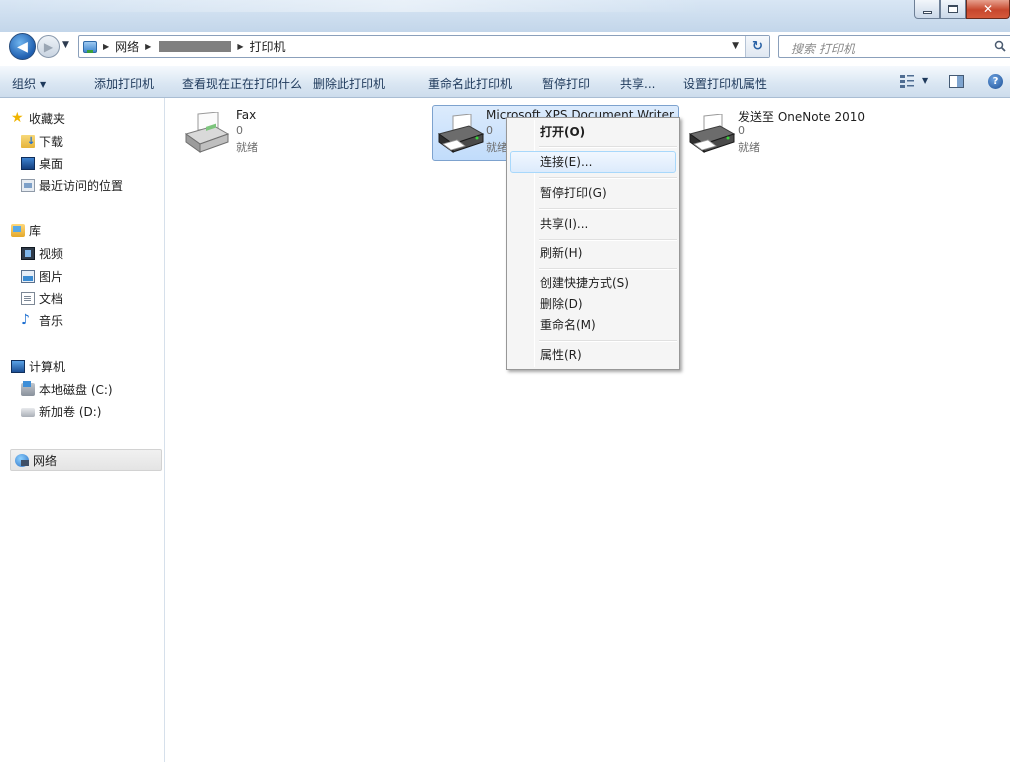 The width and height of the screenshot is (1010, 762). I want to click on printer-properties-button: 设置打印机属性, so click(725, 83).